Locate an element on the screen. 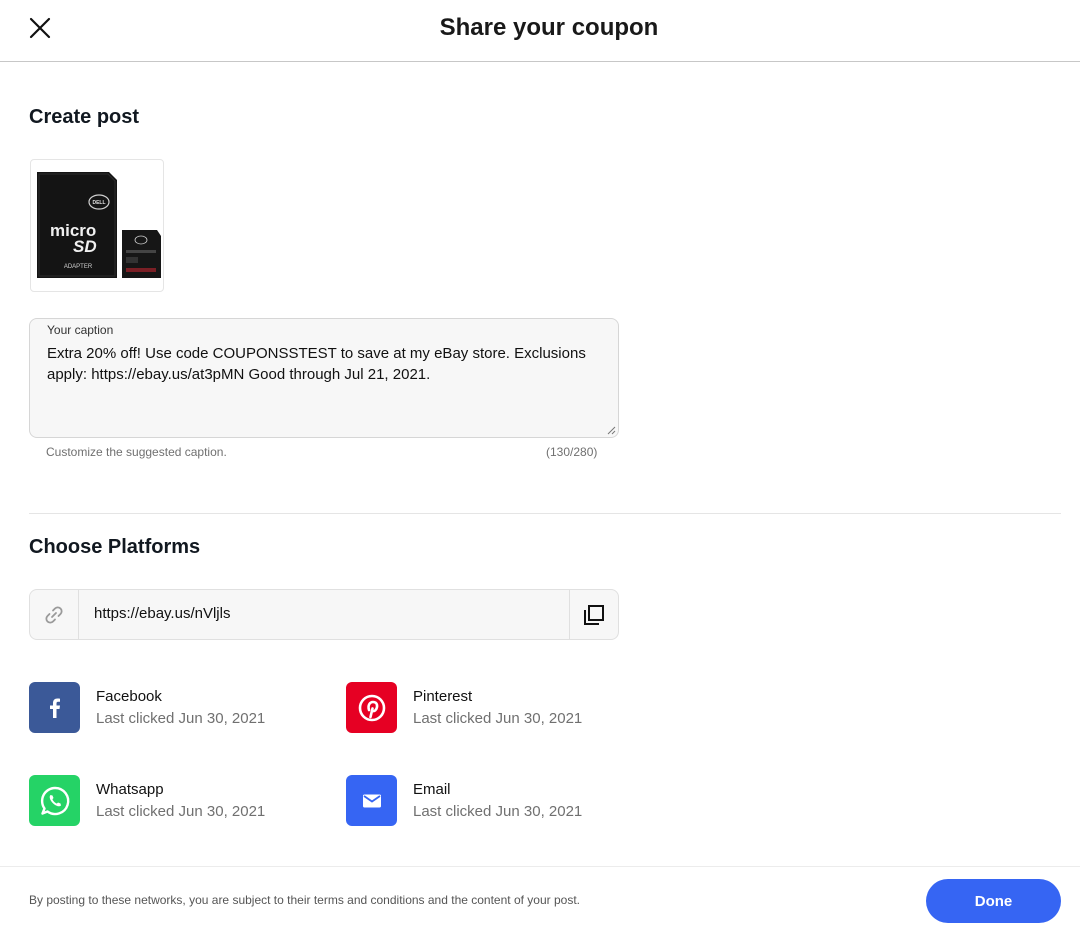 The image size is (1080, 931). caption-input is located at coordinates (327, 383).